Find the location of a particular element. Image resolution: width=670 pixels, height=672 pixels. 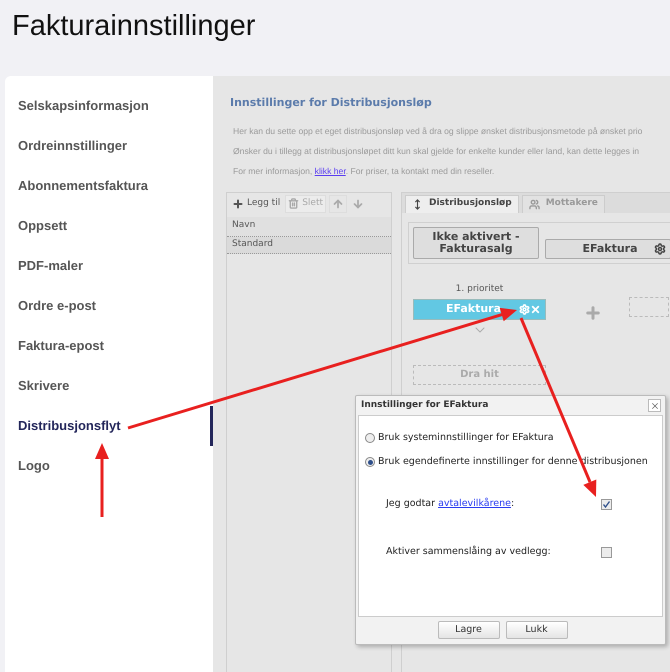

page-title: Fakturainnstillinger is located at coordinates (134, 26).